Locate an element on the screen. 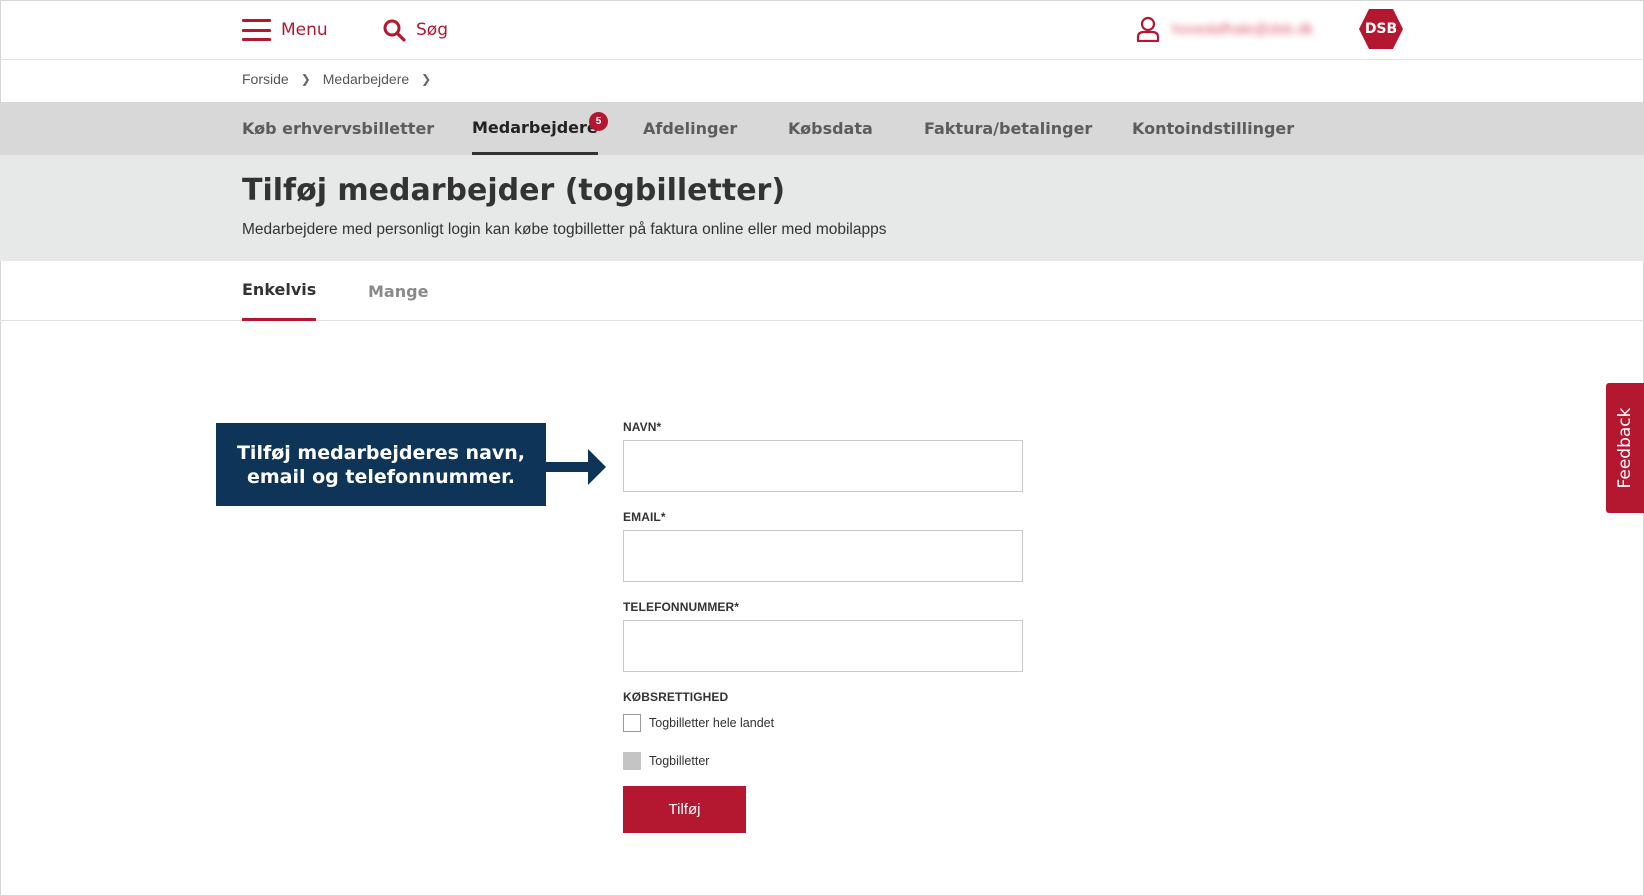 The height and width of the screenshot is (896, 1644). phone-input is located at coordinates (823, 646).